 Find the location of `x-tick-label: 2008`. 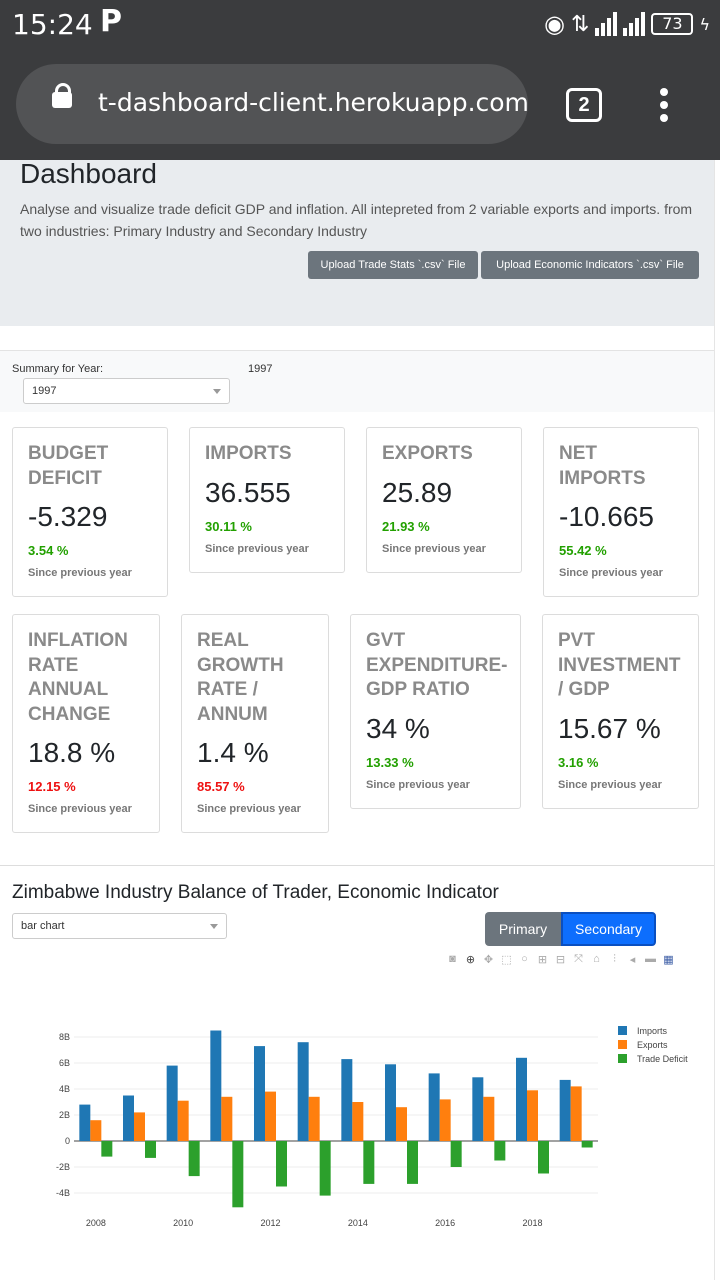

x-tick-label: 2008 is located at coordinates (96, 1223).